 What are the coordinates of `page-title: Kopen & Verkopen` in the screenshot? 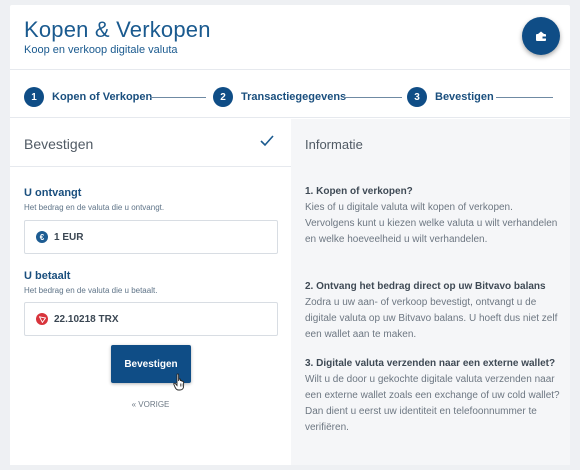 It's located at (117, 29).